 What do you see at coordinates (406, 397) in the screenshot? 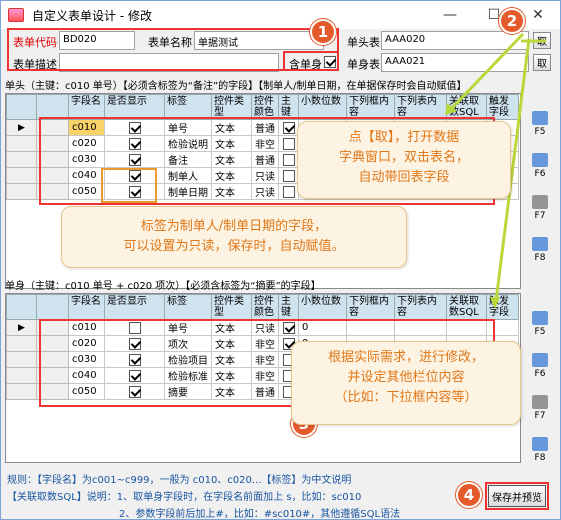
I see `callout-modify-line3: （比如：下拉框内容等）` at bounding box center [406, 397].